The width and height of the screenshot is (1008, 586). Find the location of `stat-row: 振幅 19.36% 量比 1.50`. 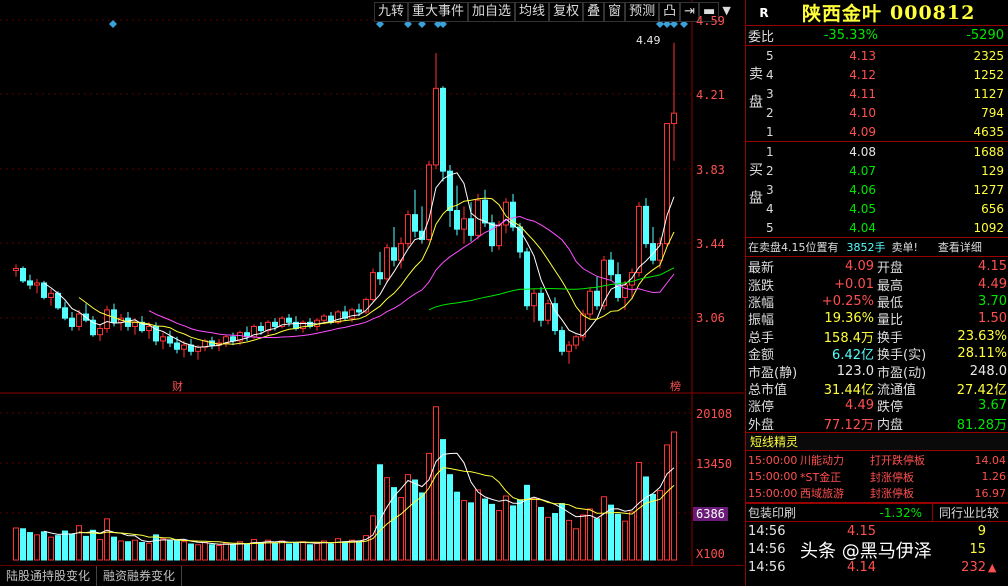

stat-row: 振幅 19.36% 量比 1.50 is located at coordinates (877, 319).